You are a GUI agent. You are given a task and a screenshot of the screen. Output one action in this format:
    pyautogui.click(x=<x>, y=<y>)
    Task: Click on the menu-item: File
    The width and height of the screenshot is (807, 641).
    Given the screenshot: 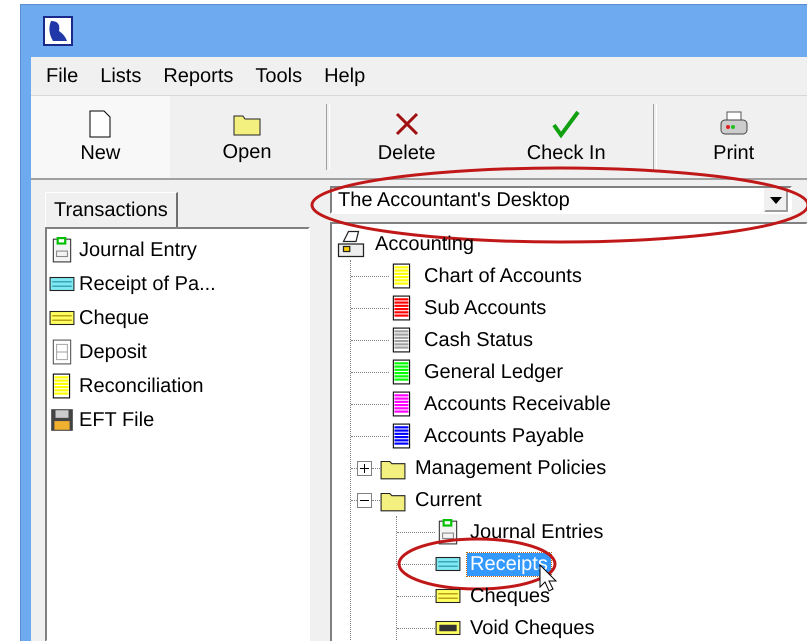 What is the action you would take?
    pyautogui.click(x=62, y=76)
    